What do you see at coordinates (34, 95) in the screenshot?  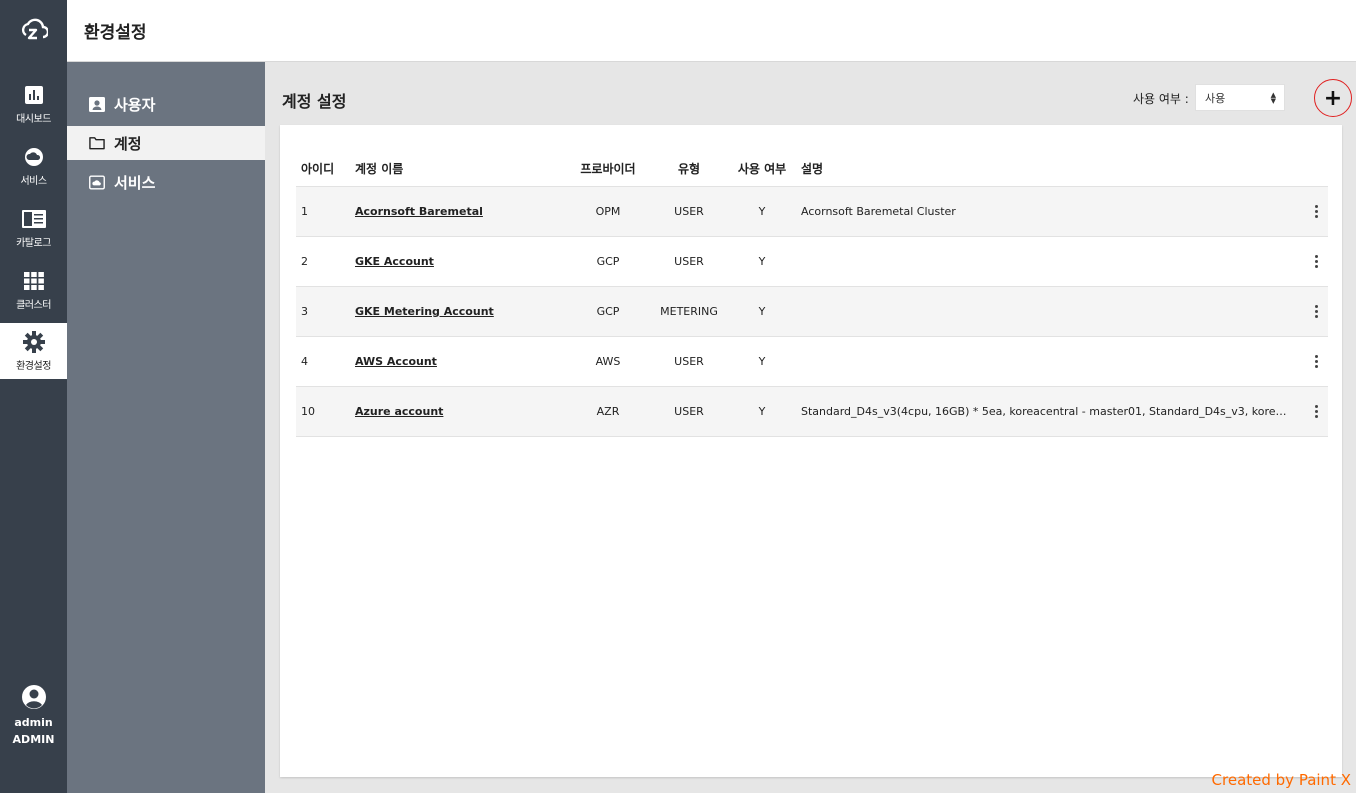 I see `bar-chart-icon` at bounding box center [34, 95].